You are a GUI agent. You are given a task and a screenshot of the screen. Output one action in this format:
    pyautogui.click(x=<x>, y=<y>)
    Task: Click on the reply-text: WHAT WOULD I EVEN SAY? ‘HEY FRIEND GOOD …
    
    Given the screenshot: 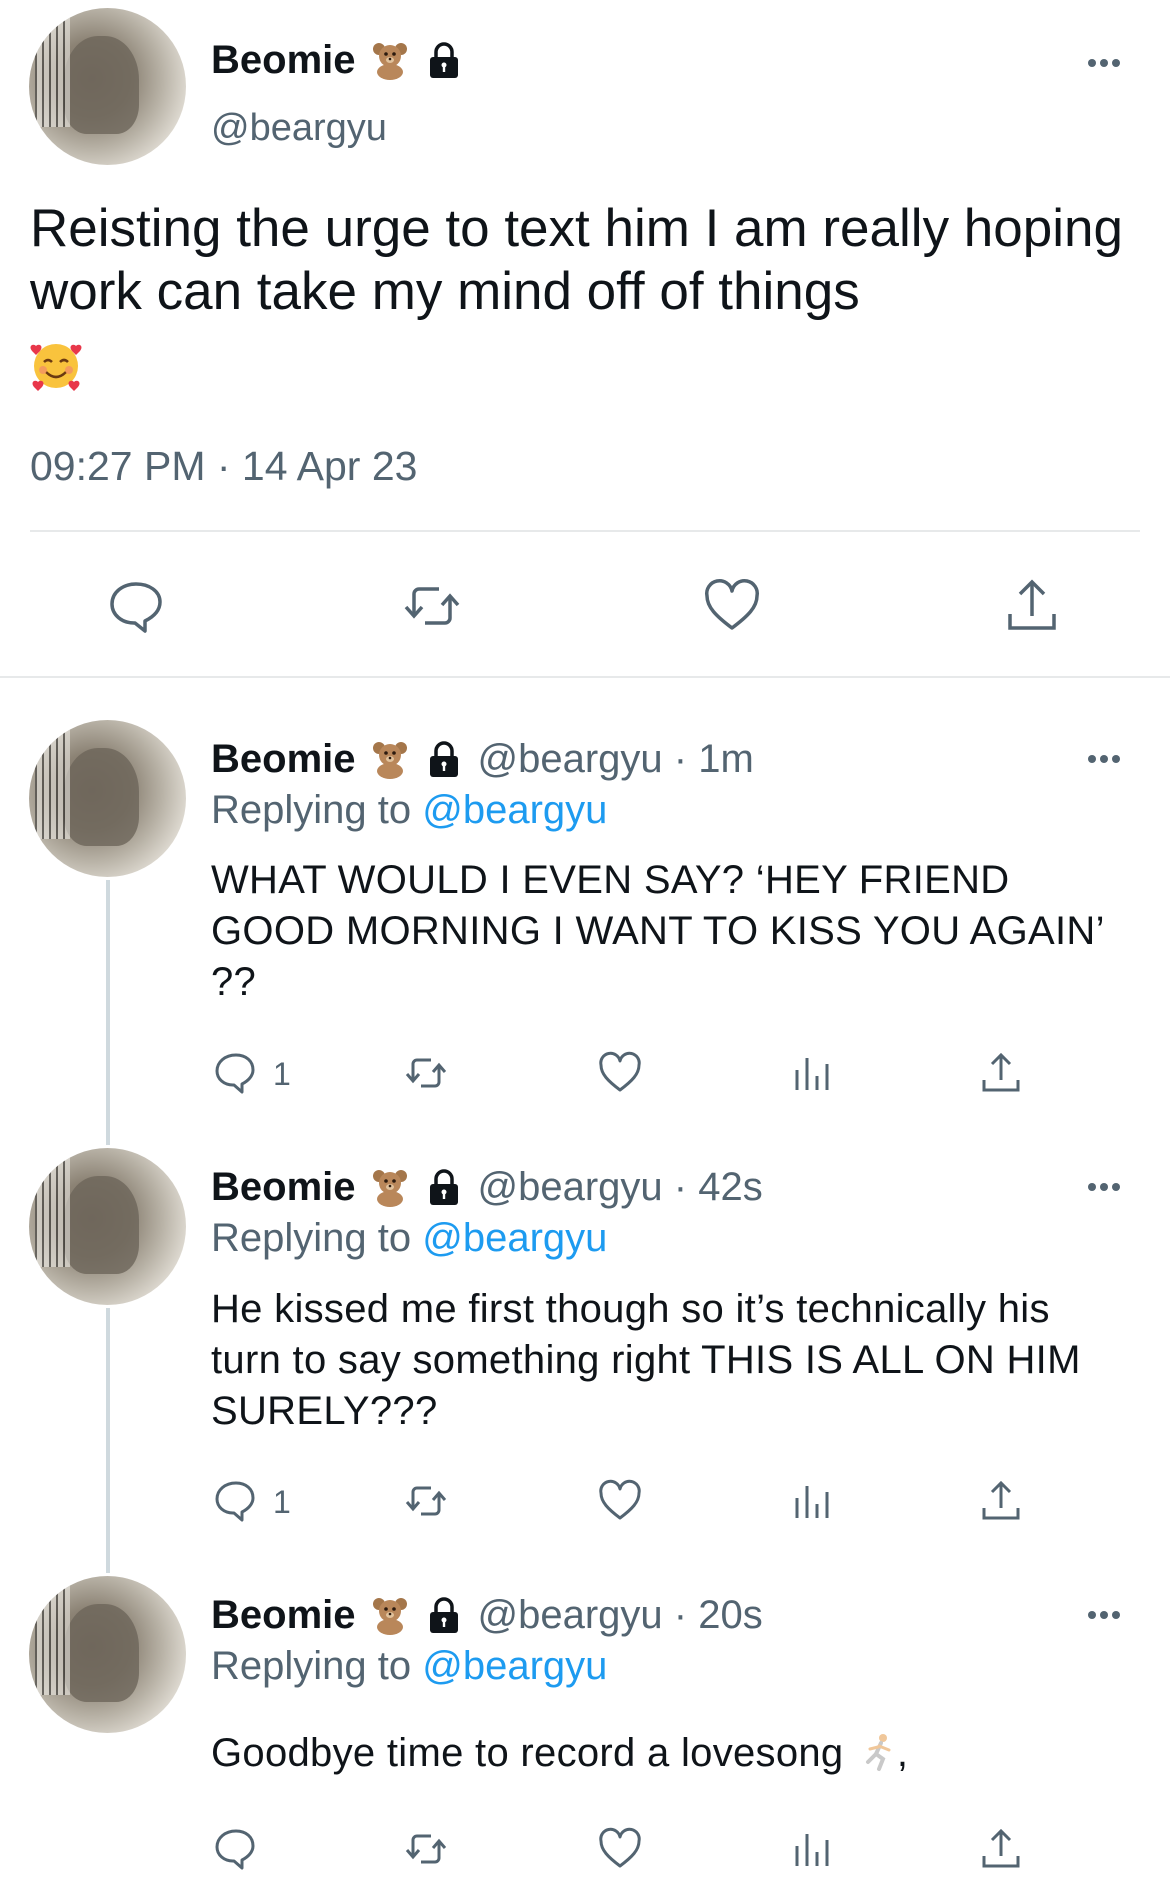 What is the action you would take?
    pyautogui.click(x=657, y=931)
    